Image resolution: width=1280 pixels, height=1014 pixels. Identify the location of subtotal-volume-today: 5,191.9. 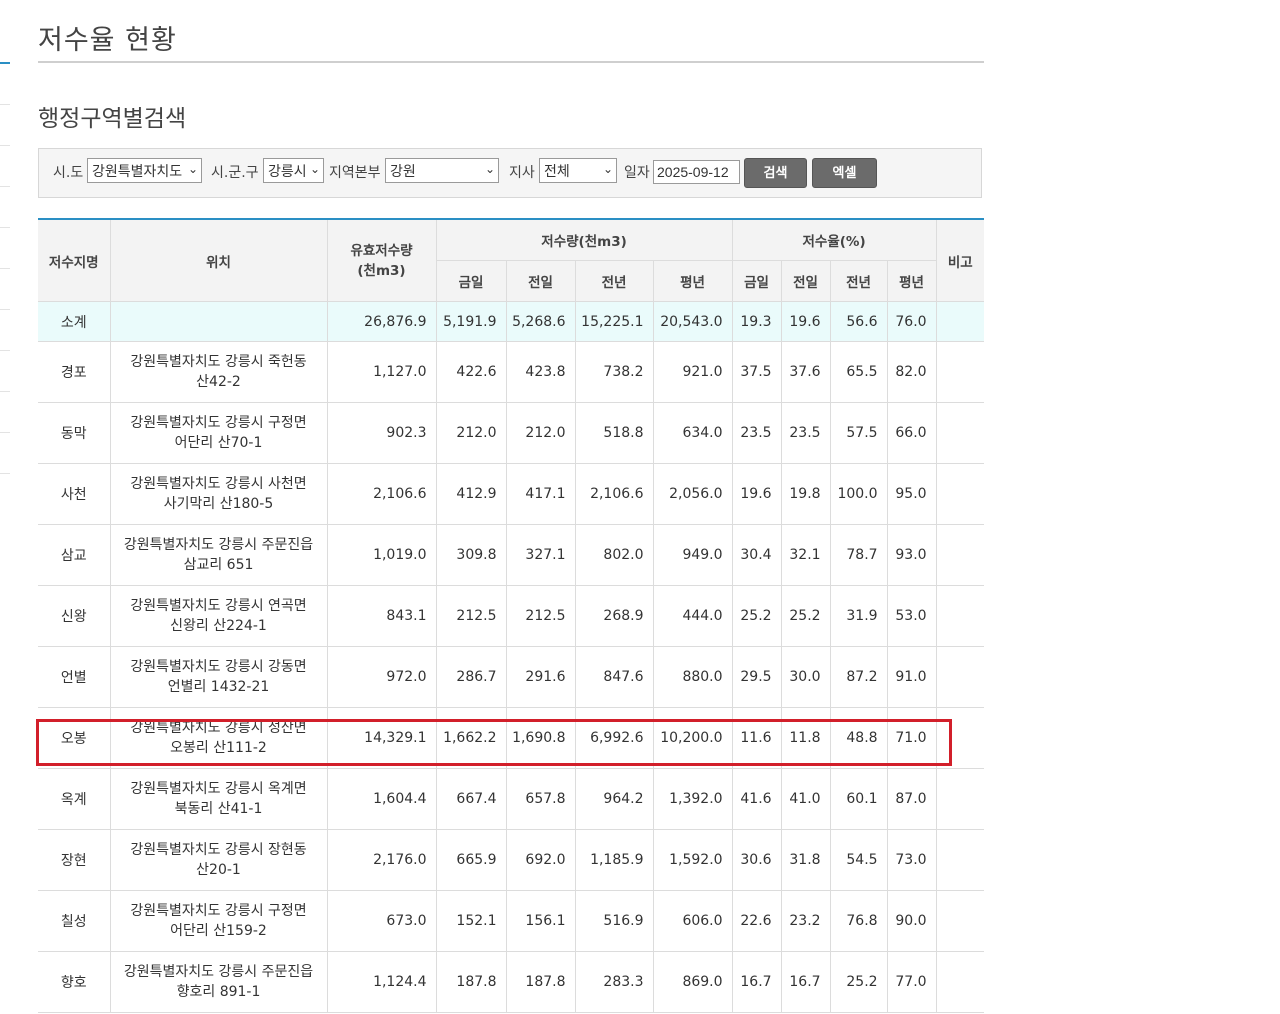
(471, 321).